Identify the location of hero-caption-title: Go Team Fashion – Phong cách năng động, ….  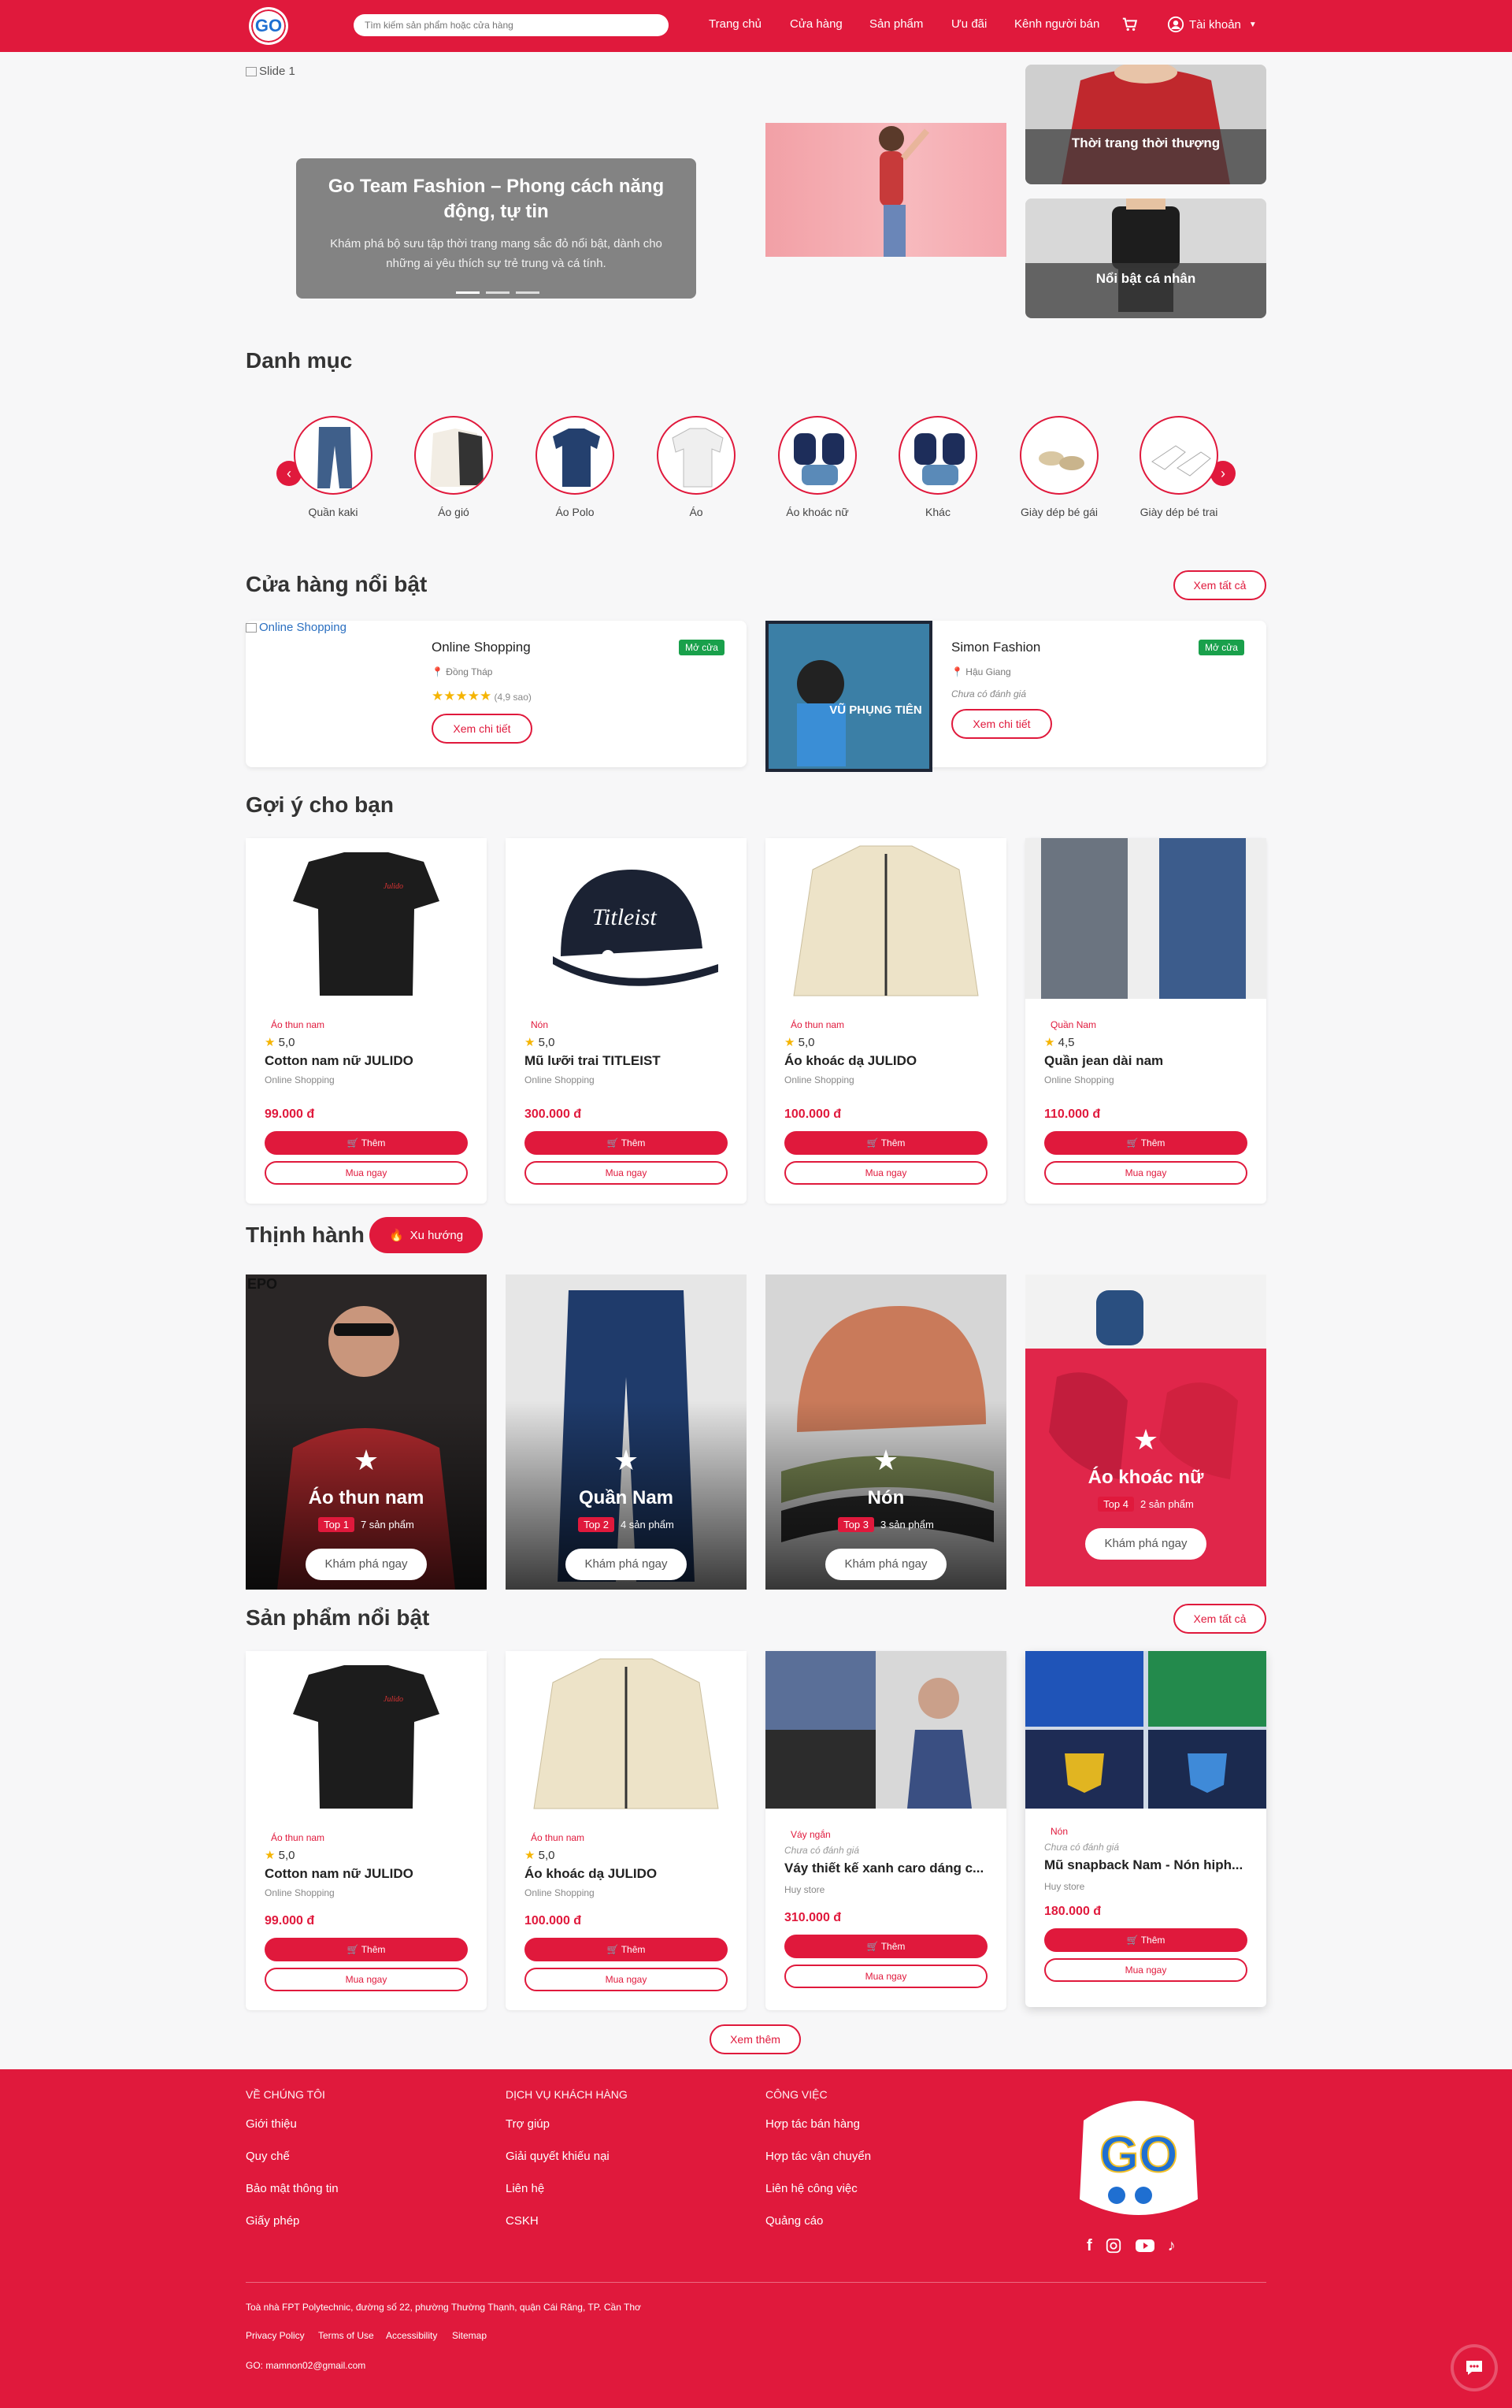
(496, 199).